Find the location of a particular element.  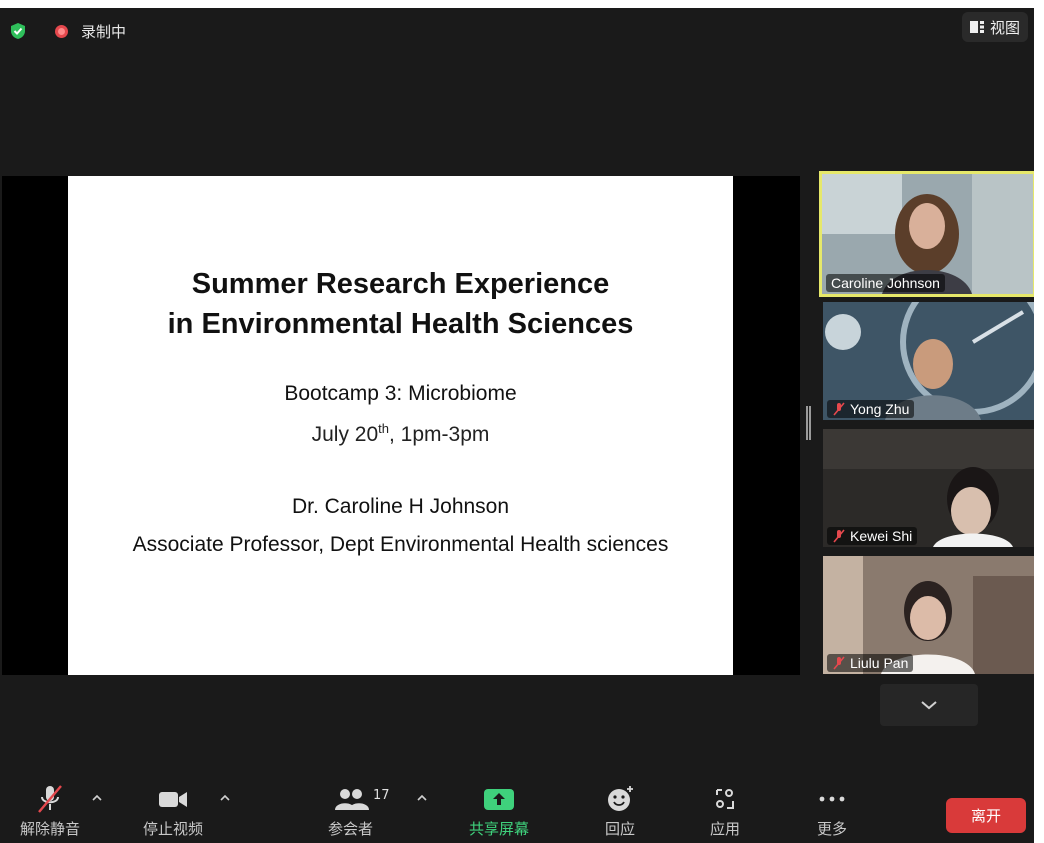

reactions-button: 回应 is located at coordinates (620, 811).